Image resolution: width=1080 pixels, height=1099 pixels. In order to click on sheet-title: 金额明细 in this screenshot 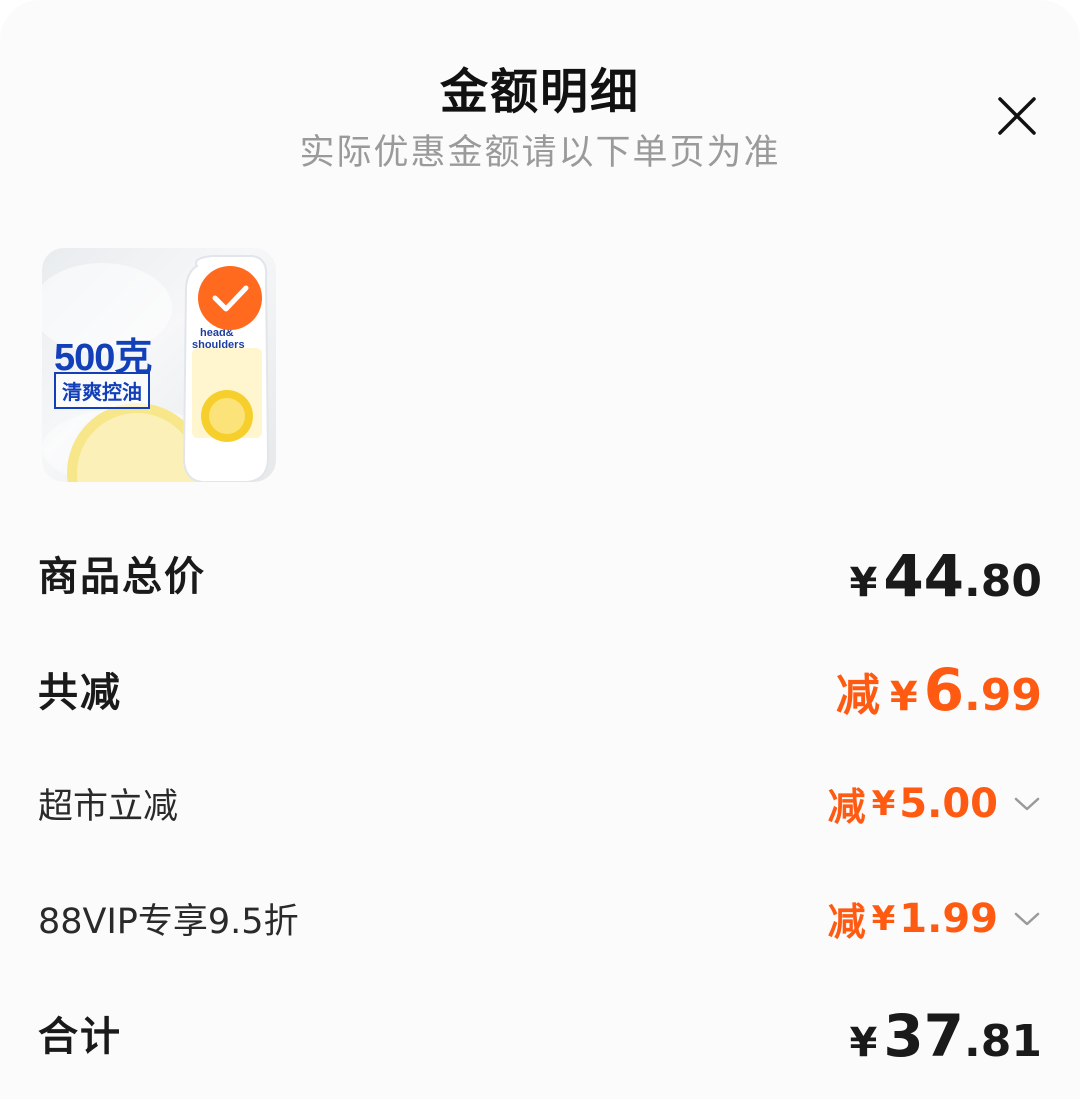, I will do `click(539, 92)`.